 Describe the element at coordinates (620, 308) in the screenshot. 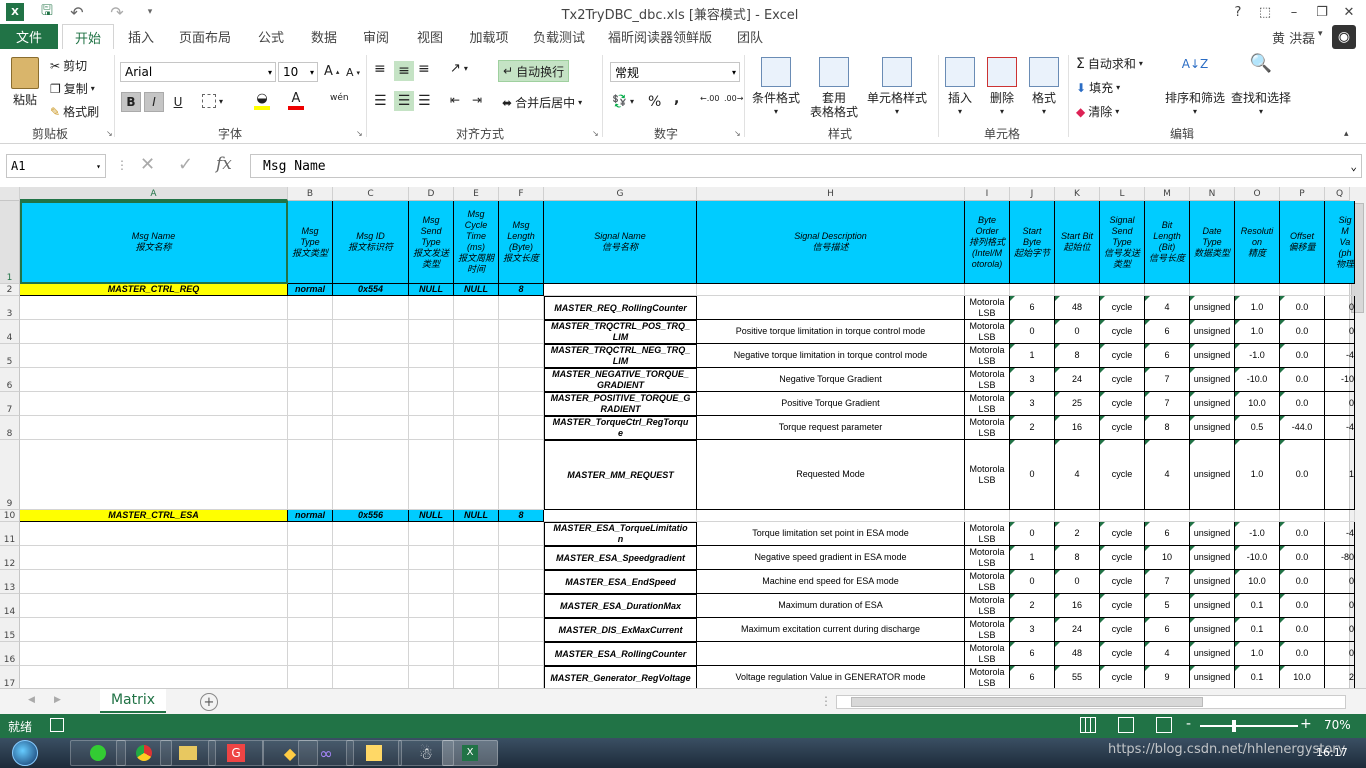

I see `signal-cell: MASTER_REQ_RollingCounter` at that location.